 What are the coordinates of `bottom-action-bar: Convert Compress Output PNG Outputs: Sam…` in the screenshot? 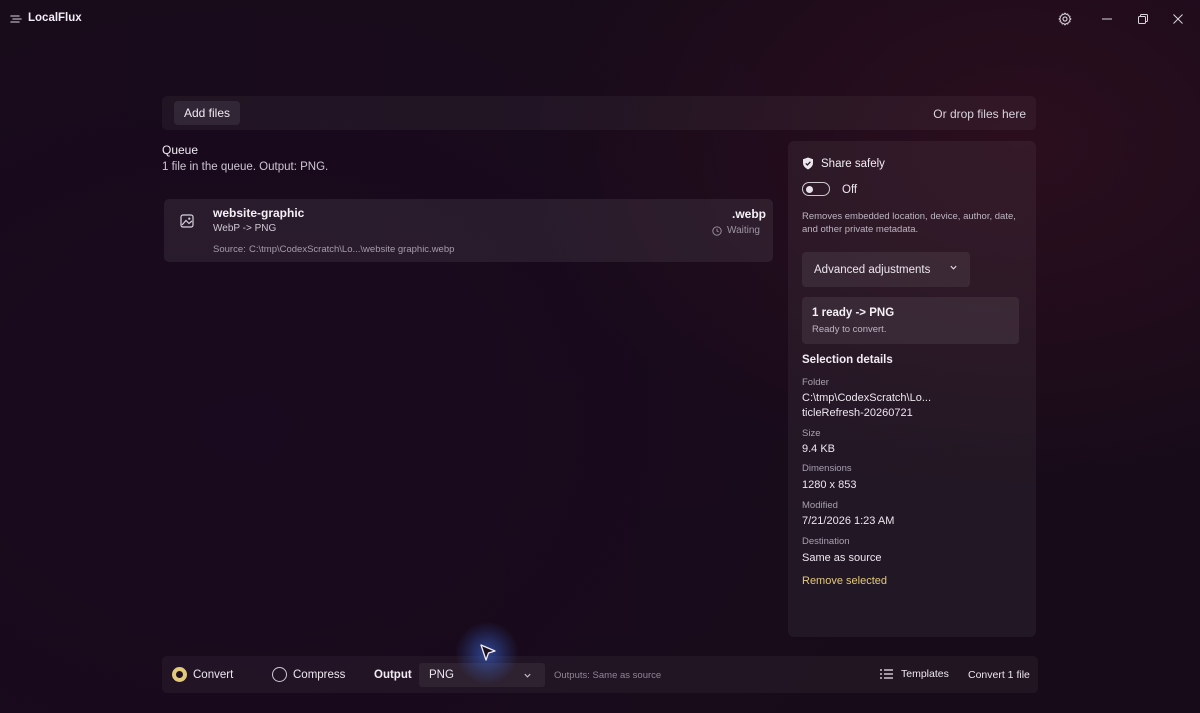 It's located at (600, 674).